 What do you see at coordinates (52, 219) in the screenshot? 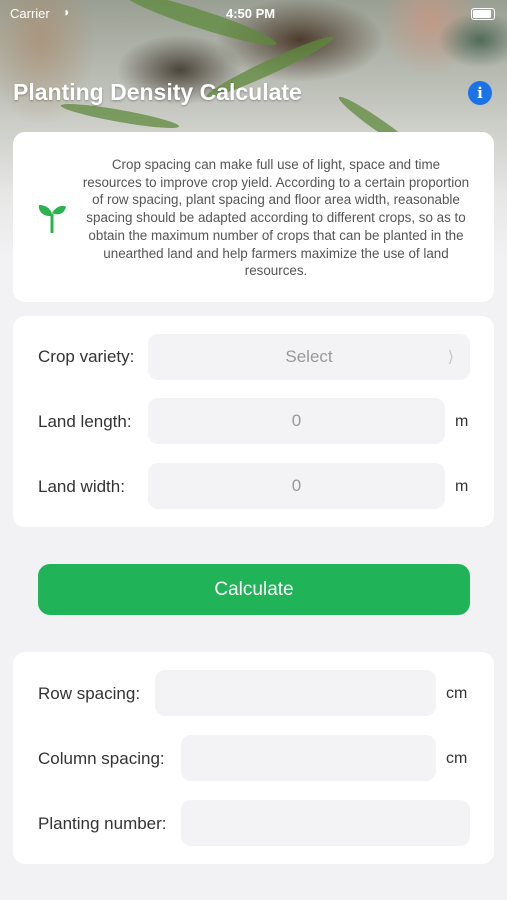
I see `sprout-icon` at bounding box center [52, 219].